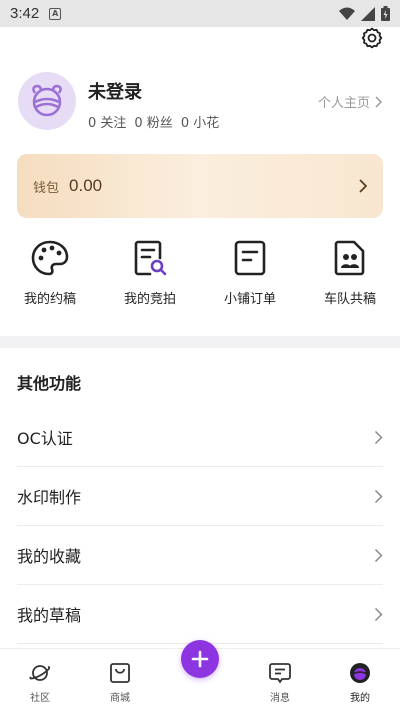 The height and width of the screenshot is (712, 400). Describe the element at coordinates (120, 673) in the screenshot. I see `shopping-bag-icon` at that location.